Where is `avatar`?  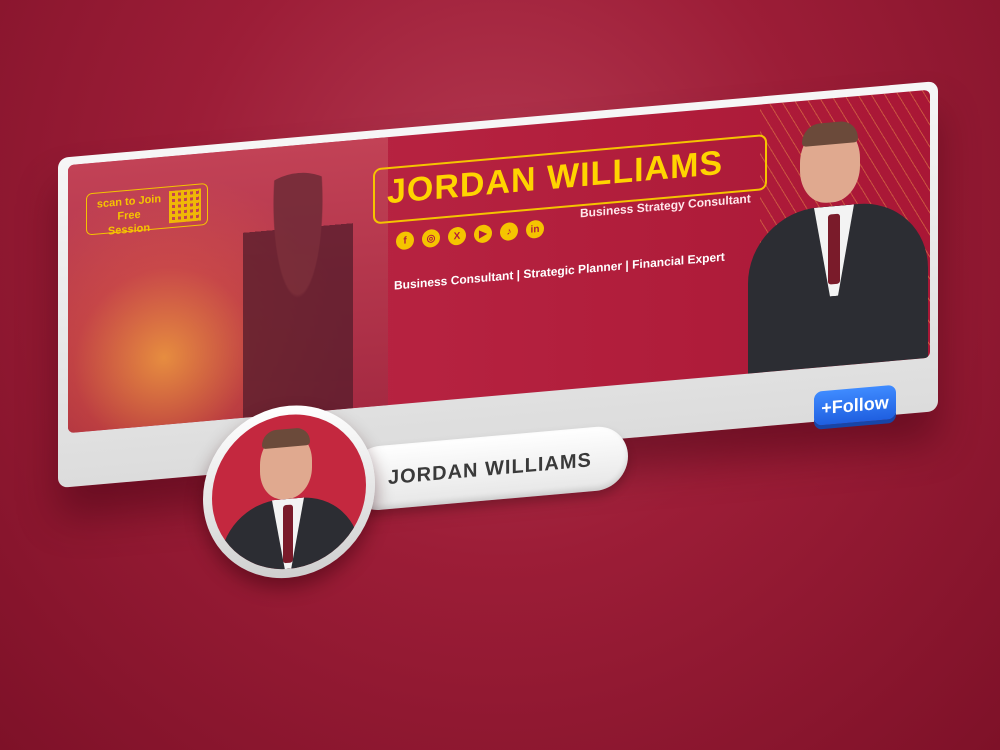 avatar is located at coordinates (289, 492).